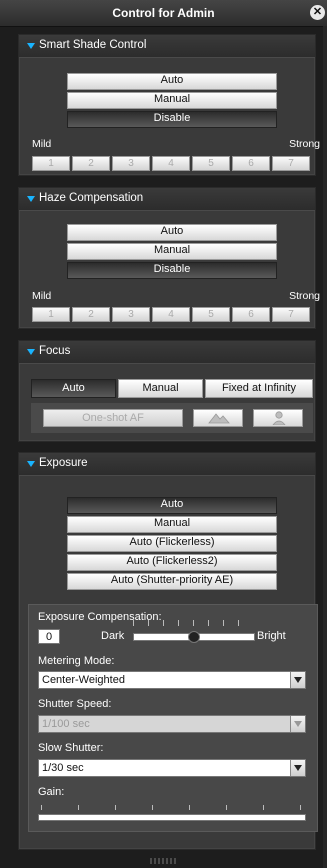 The height and width of the screenshot is (868, 327). What do you see at coordinates (172, 270) in the screenshot?
I see `haze-disable-button: Disable` at bounding box center [172, 270].